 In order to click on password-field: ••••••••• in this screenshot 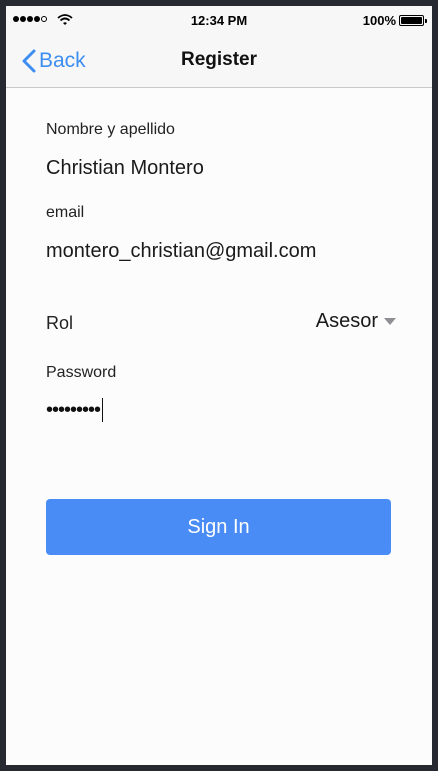, I will do `click(75, 410)`.